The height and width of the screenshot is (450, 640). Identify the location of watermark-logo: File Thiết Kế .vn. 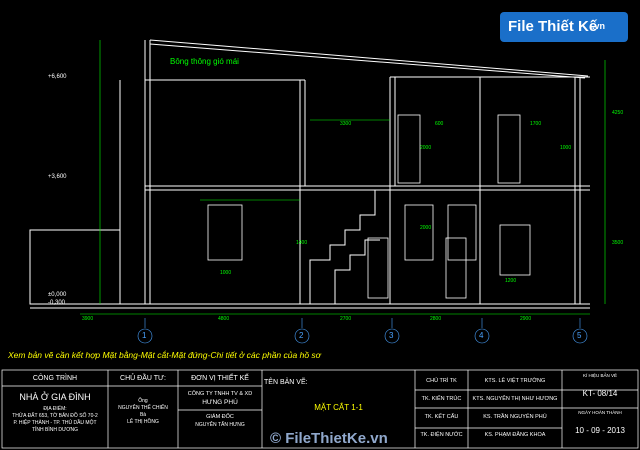
(564, 27).